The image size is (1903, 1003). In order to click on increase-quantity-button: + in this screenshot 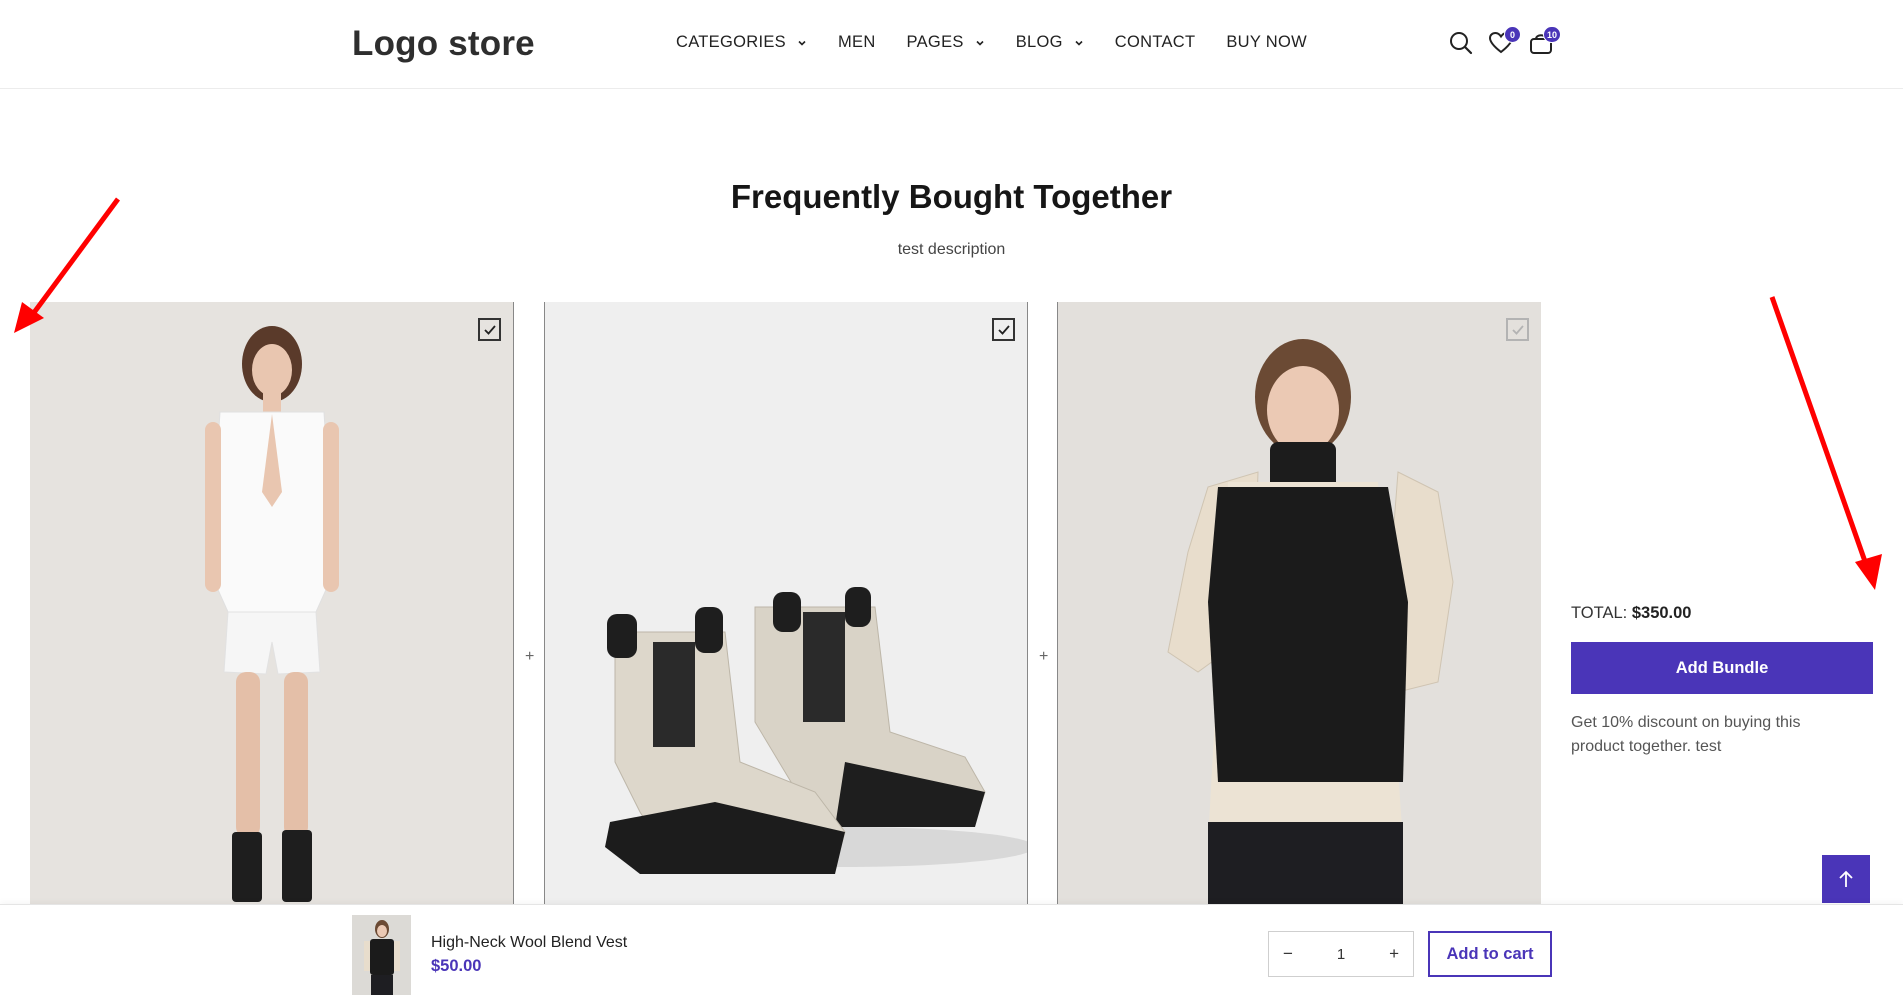, I will do `click(1394, 954)`.